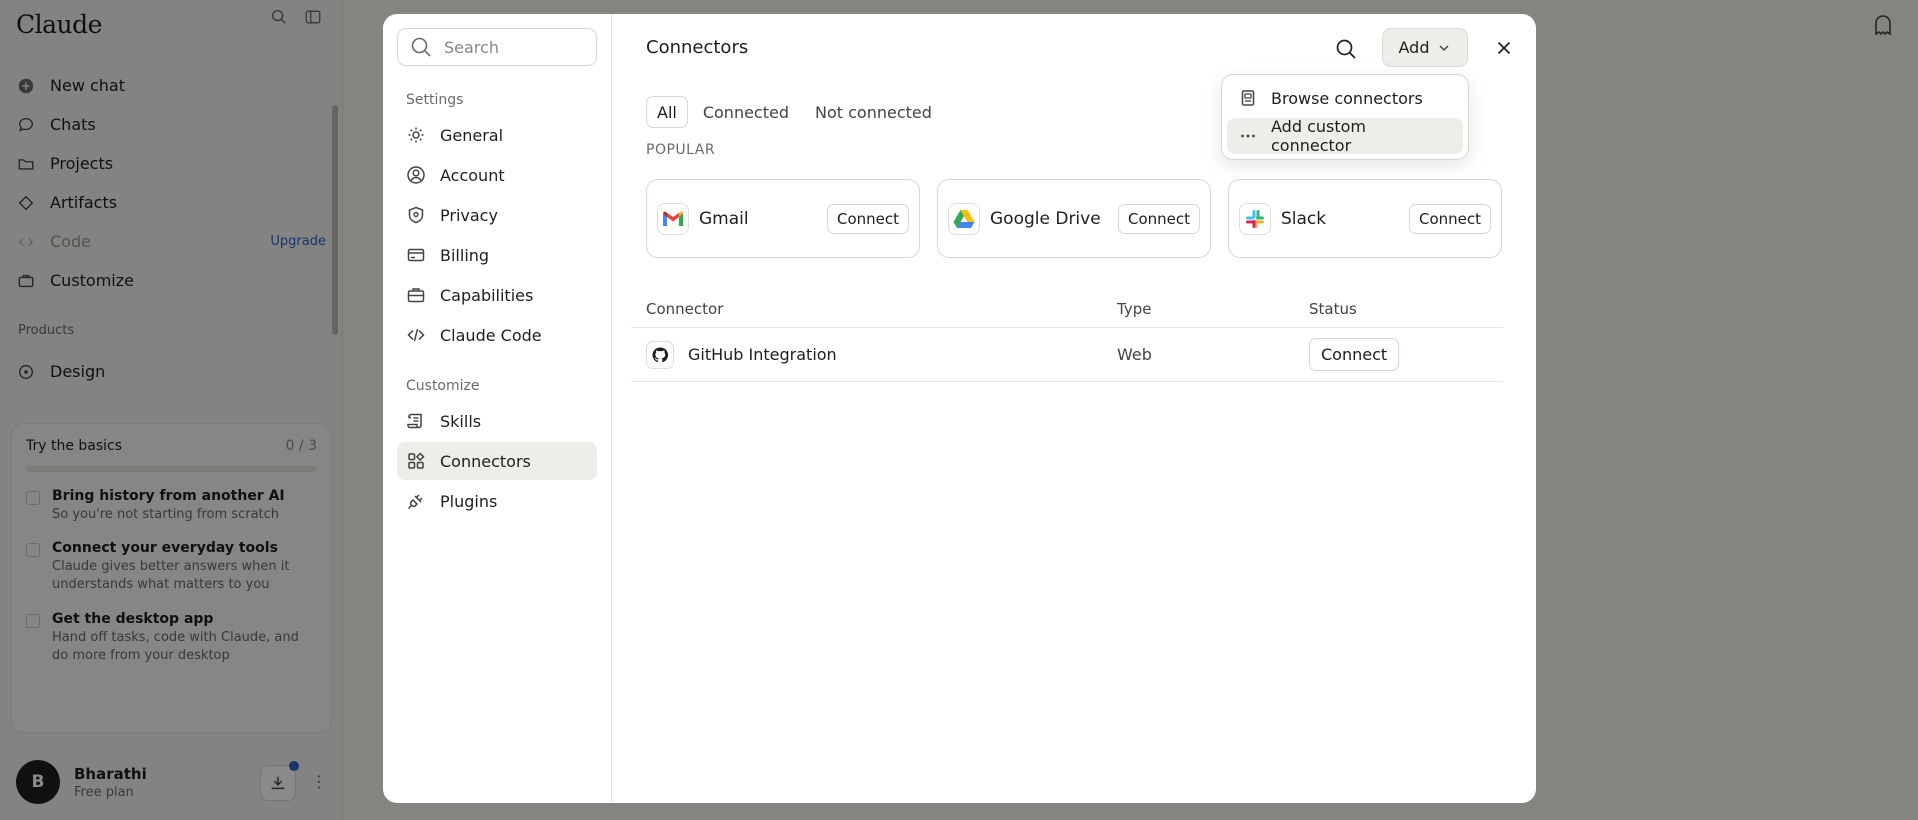 Image resolution: width=1918 pixels, height=820 pixels. Describe the element at coordinates (1255, 218) in the screenshot. I see `slack-icon` at that location.